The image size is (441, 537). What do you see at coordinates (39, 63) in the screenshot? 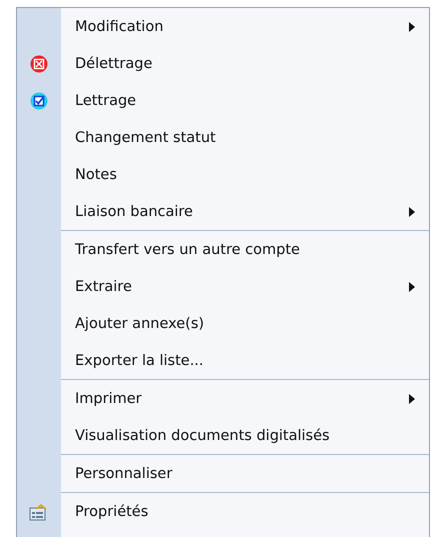
I see `close-icon` at bounding box center [39, 63].